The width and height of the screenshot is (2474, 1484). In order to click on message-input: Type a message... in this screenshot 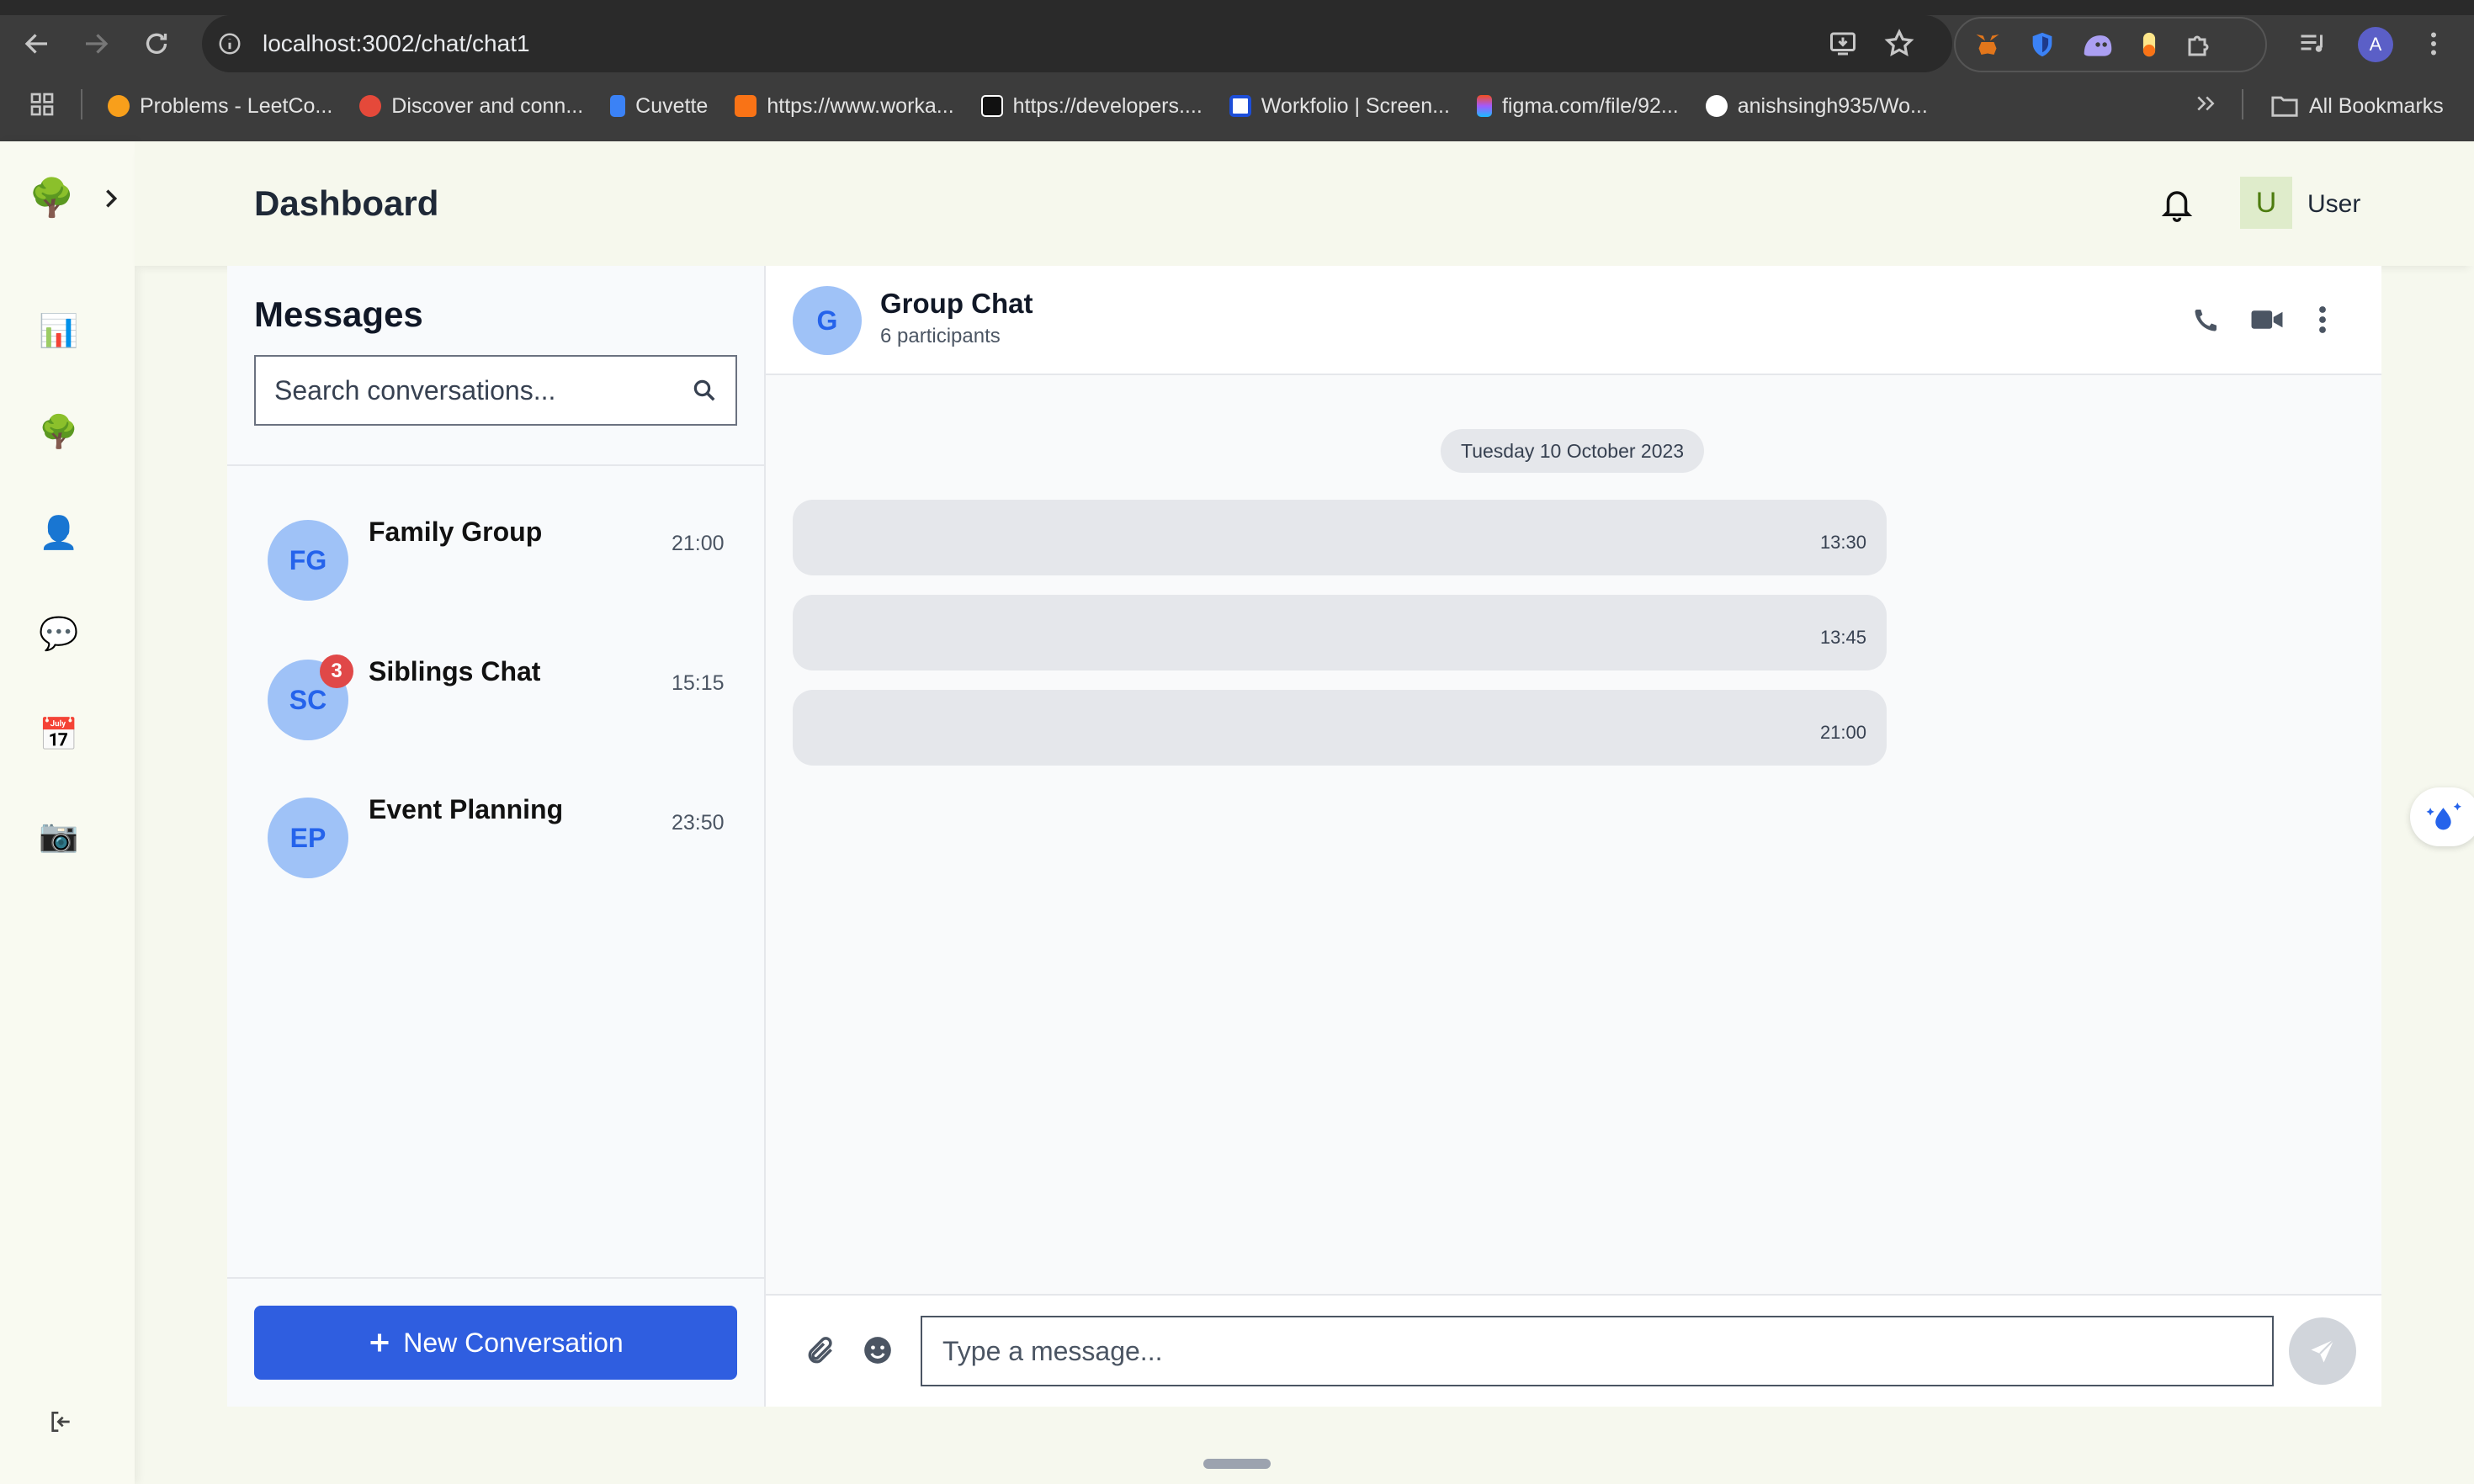, I will do `click(1597, 1351)`.